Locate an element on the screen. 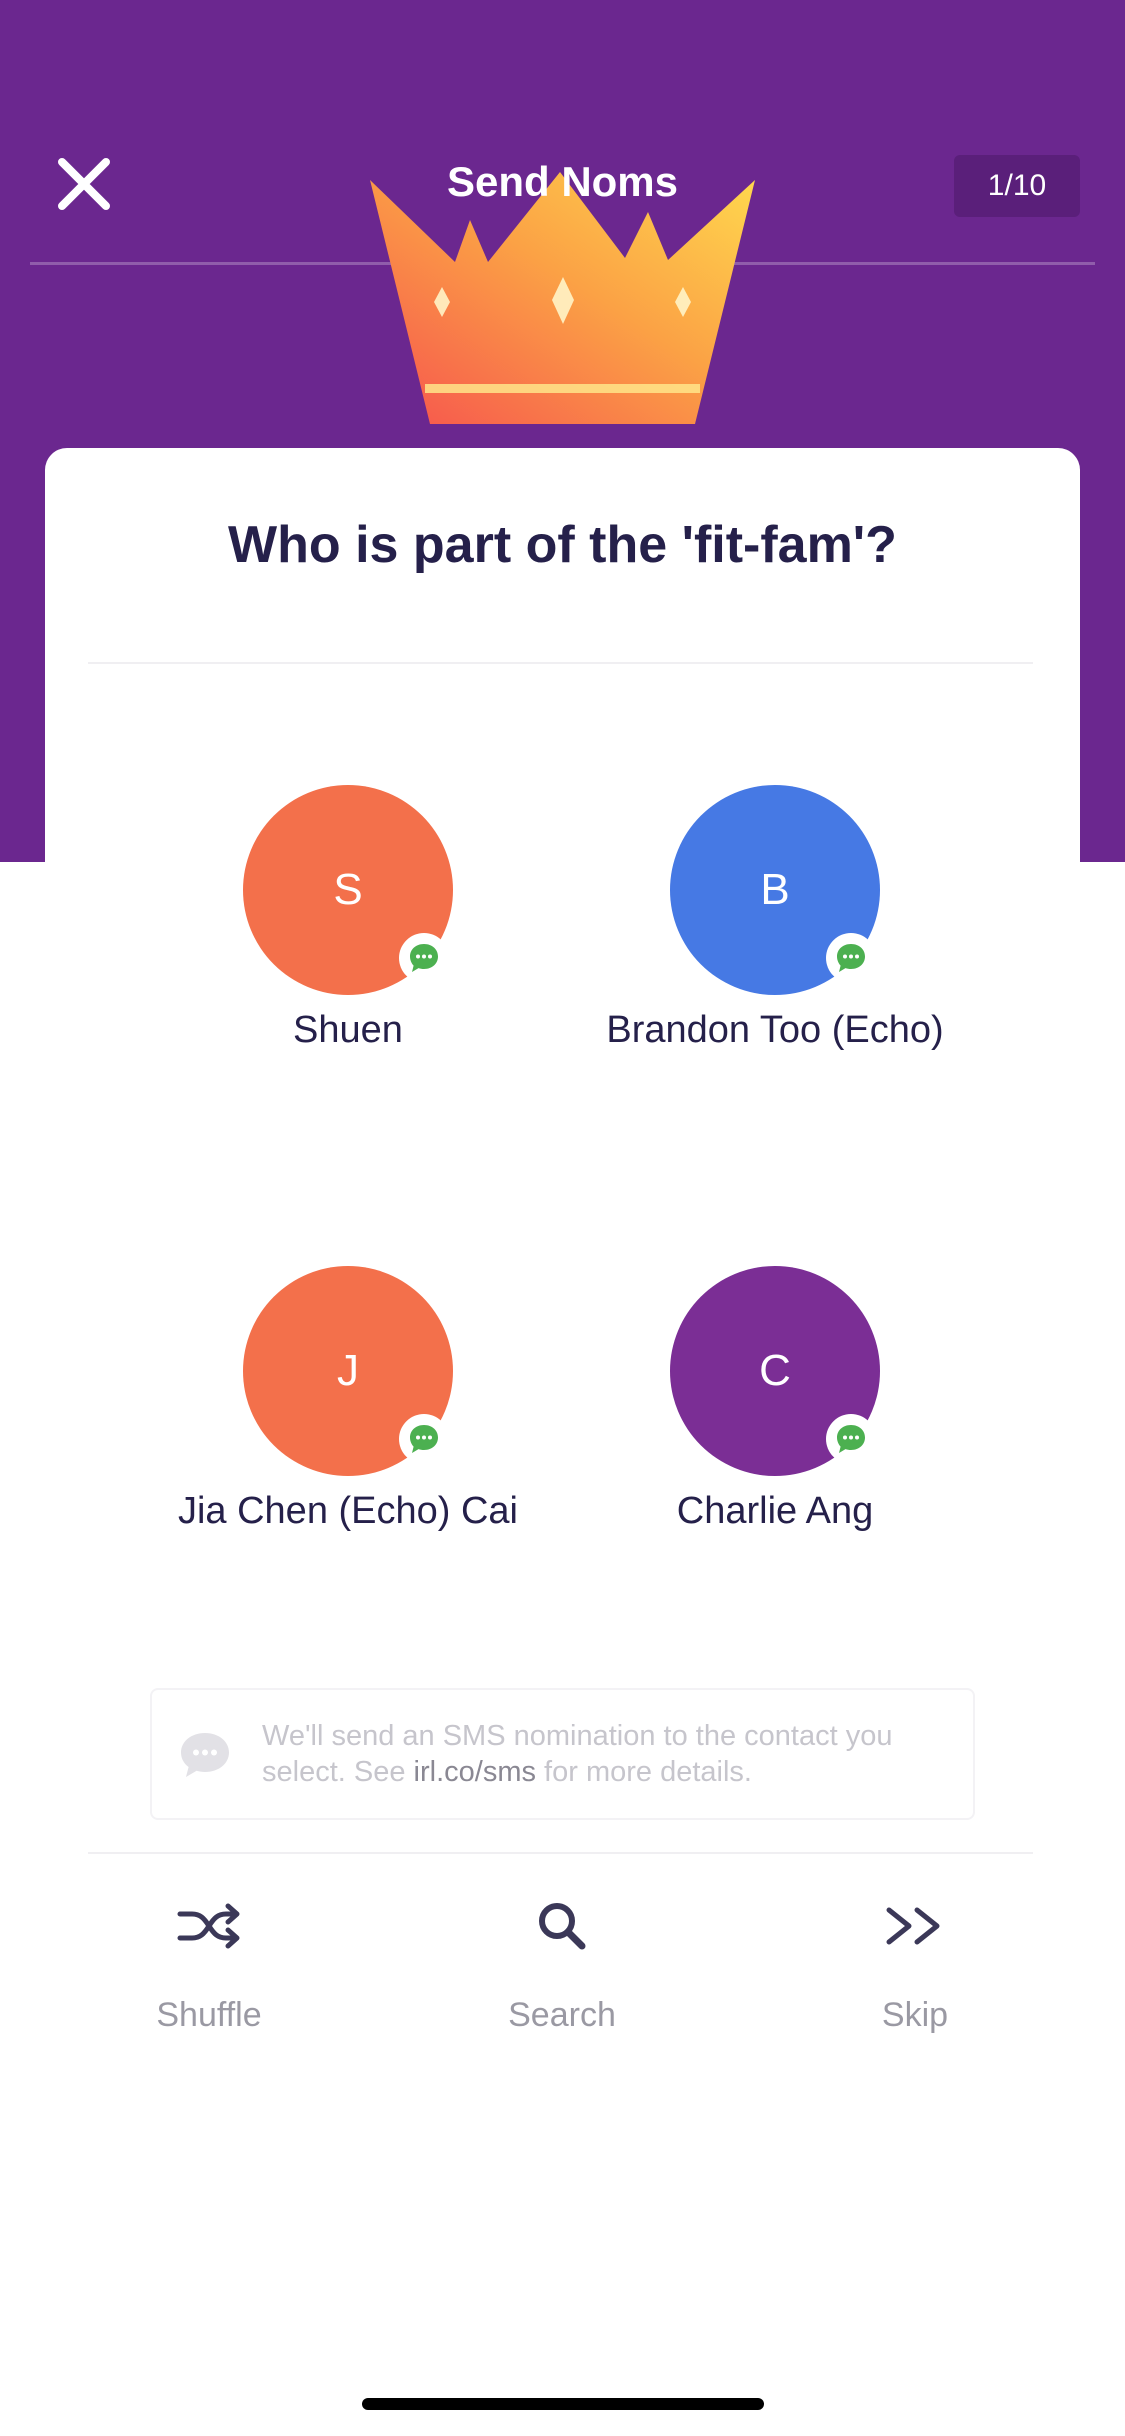  sms-info-text-end: for more details. is located at coordinates (643, 1772).